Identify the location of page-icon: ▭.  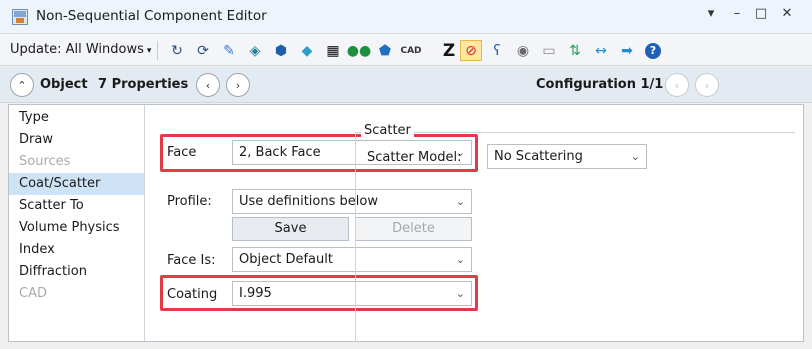
(549, 50).